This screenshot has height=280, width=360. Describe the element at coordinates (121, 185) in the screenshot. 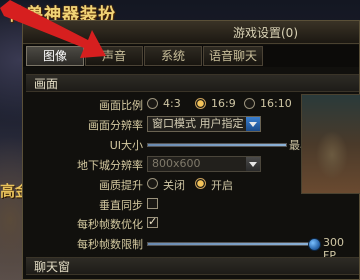

I see `quality-boost-label: 画质提升` at that location.